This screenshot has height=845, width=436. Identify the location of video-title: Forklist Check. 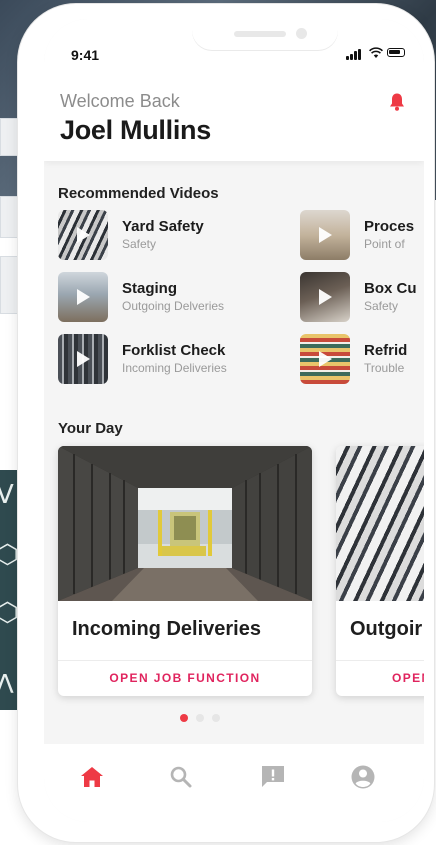
(174, 350).